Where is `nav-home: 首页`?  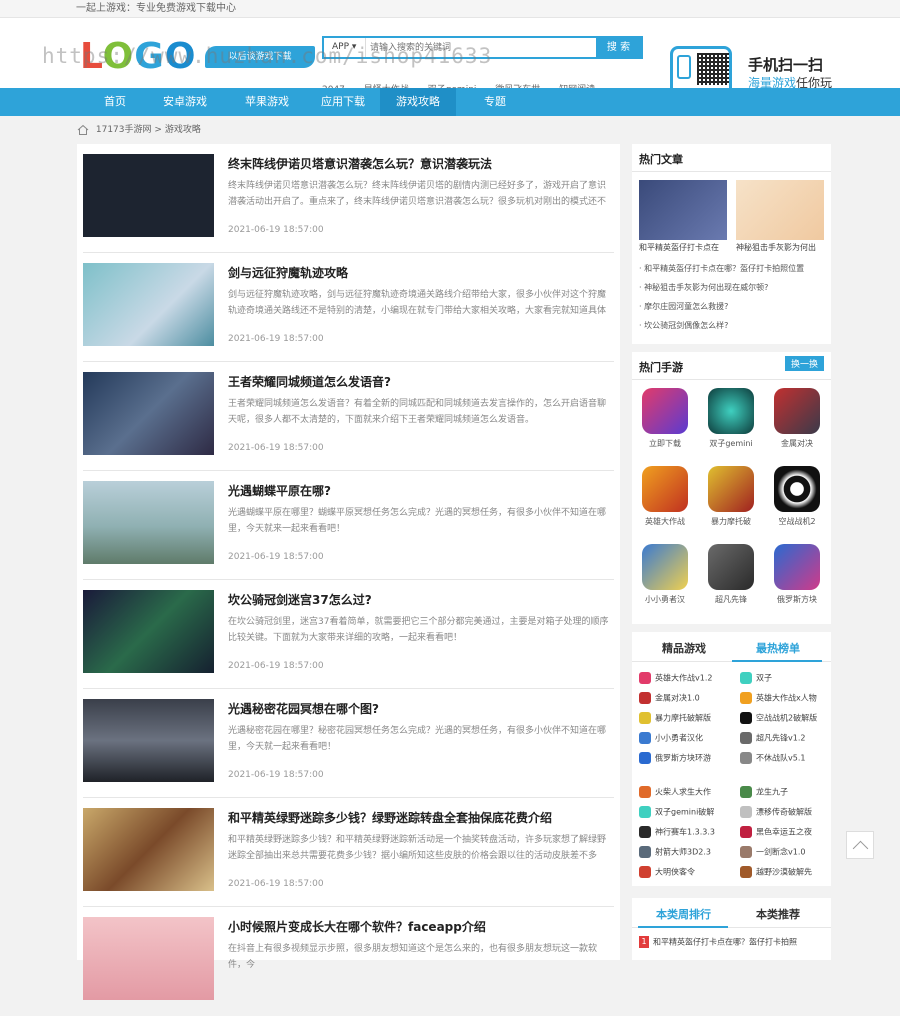
nav-home: 首页 is located at coordinates (115, 102).